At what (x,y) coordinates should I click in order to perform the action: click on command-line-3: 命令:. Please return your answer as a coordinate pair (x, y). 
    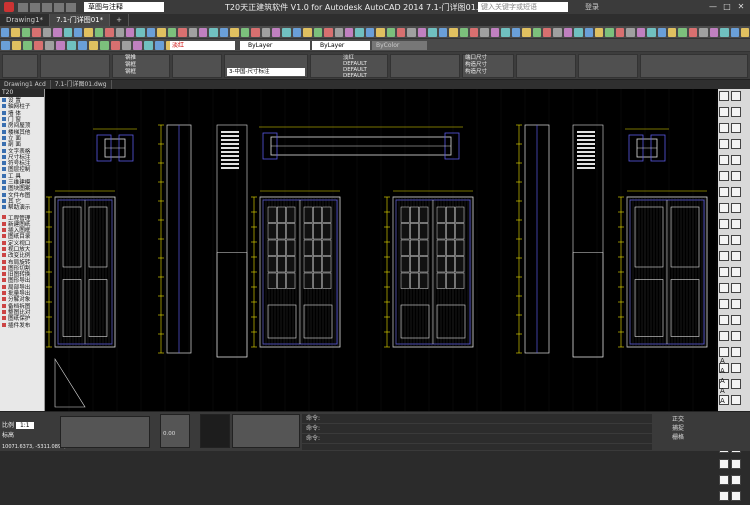
    Looking at the image, I should click on (477, 439).